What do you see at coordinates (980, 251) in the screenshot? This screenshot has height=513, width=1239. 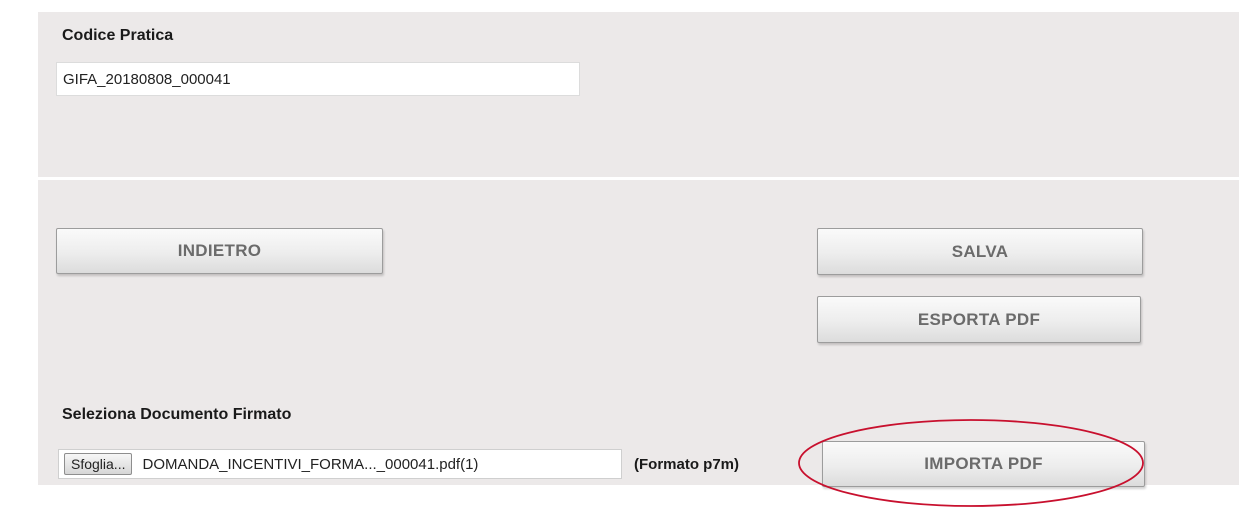 I see `save-button: SALVA` at bounding box center [980, 251].